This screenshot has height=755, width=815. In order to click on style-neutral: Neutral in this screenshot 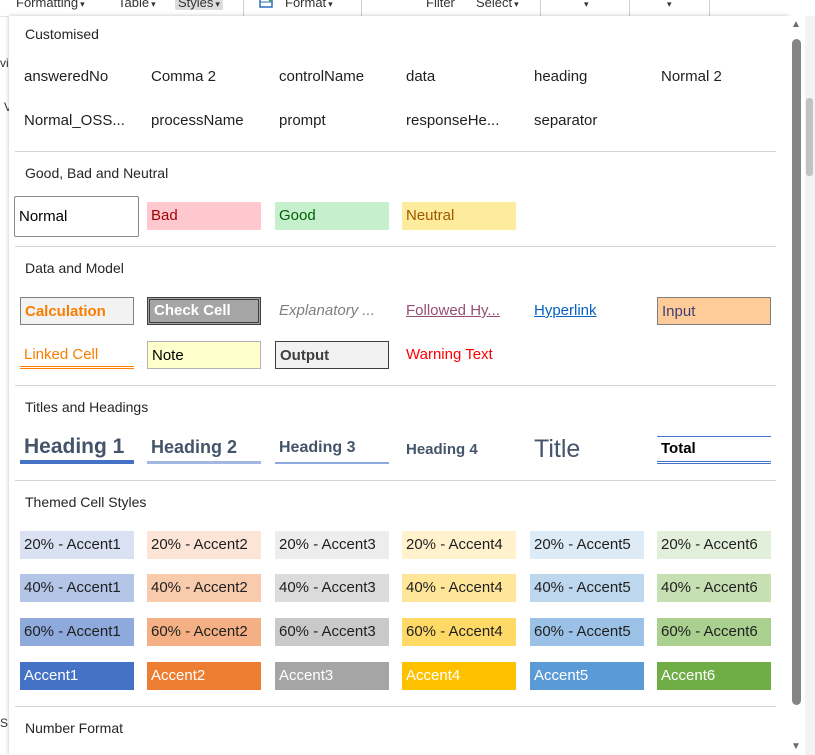, I will do `click(459, 216)`.